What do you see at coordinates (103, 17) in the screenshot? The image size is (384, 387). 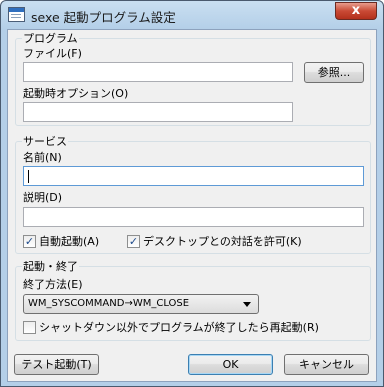 I see `window-title: sexe 起動プログラム設定` at bounding box center [103, 17].